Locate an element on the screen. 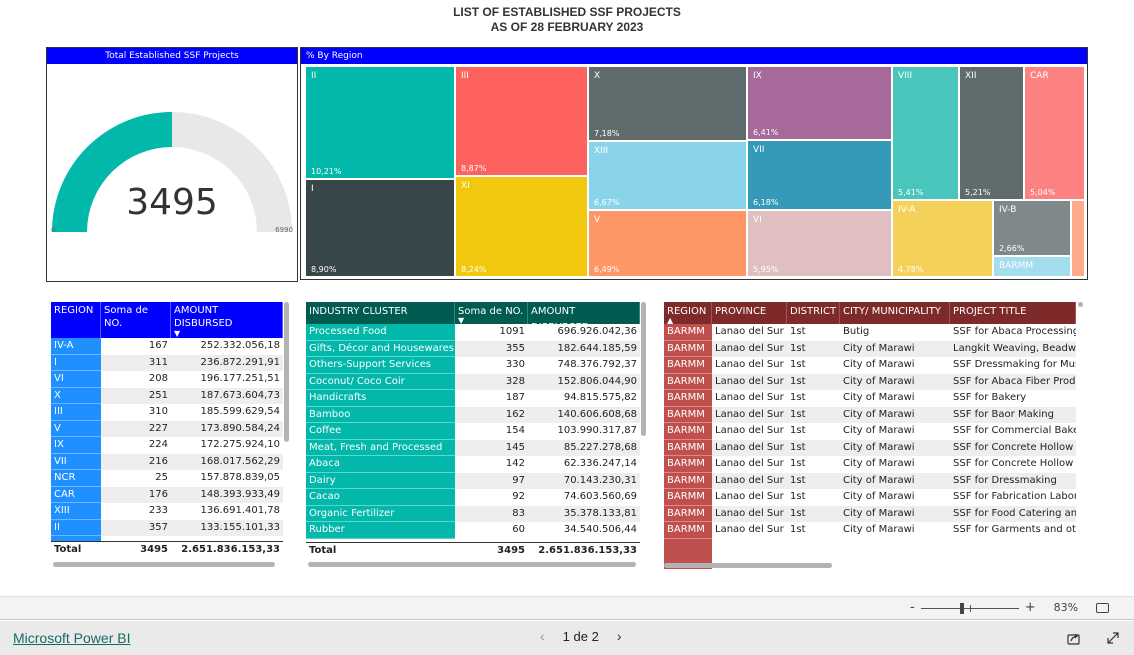 This screenshot has height=655, width=1134. treemap-tile: XI 8,24% is located at coordinates (521, 226).